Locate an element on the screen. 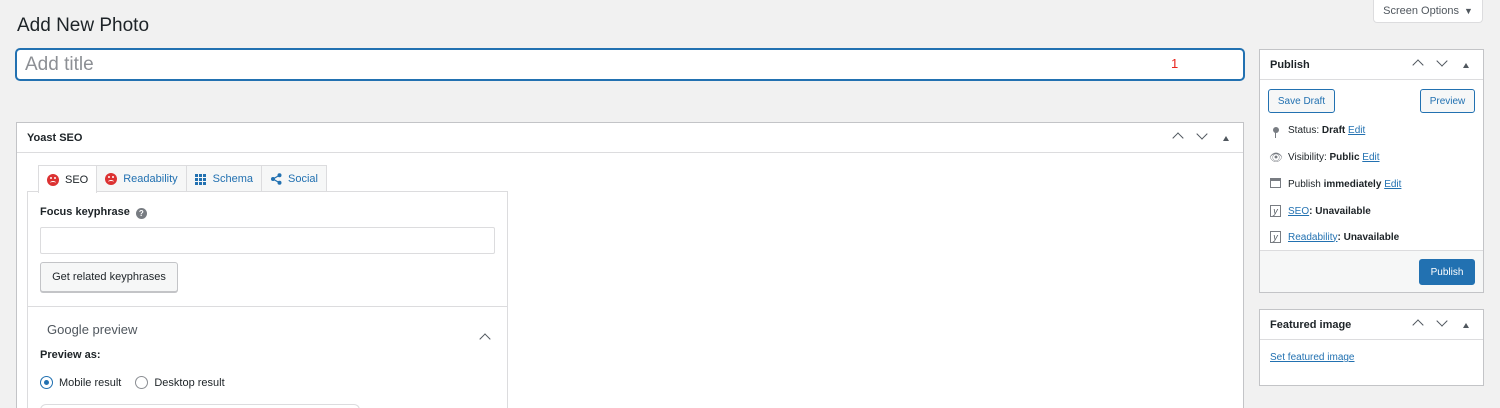  schedule-label: Publish is located at coordinates (1304, 184).